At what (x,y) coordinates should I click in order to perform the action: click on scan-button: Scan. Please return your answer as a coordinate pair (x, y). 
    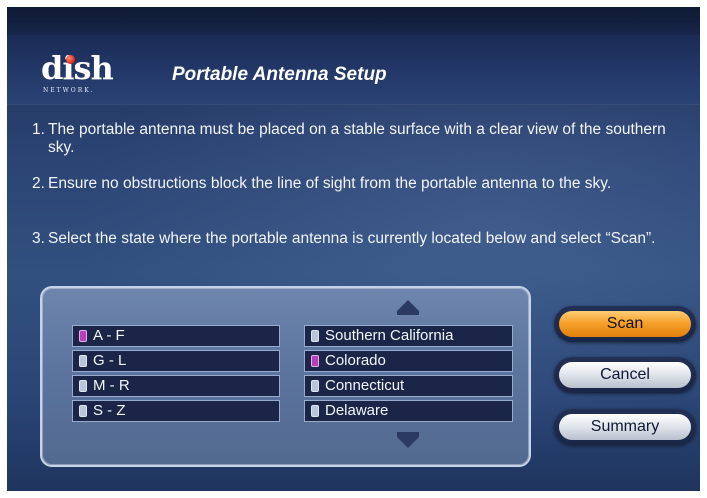
    Looking at the image, I should click on (625, 324).